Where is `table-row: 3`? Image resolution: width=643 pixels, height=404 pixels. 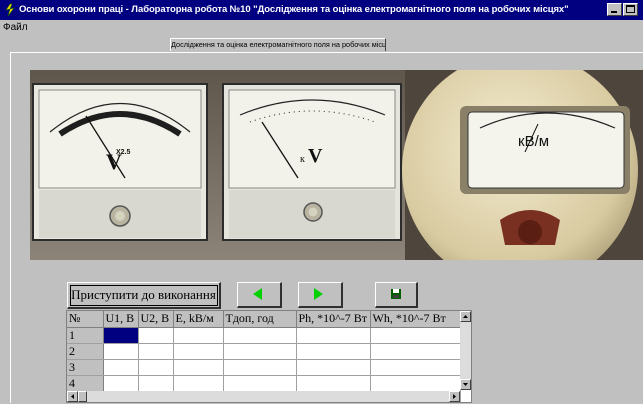
table-row: 3 is located at coordinates (264, 367).